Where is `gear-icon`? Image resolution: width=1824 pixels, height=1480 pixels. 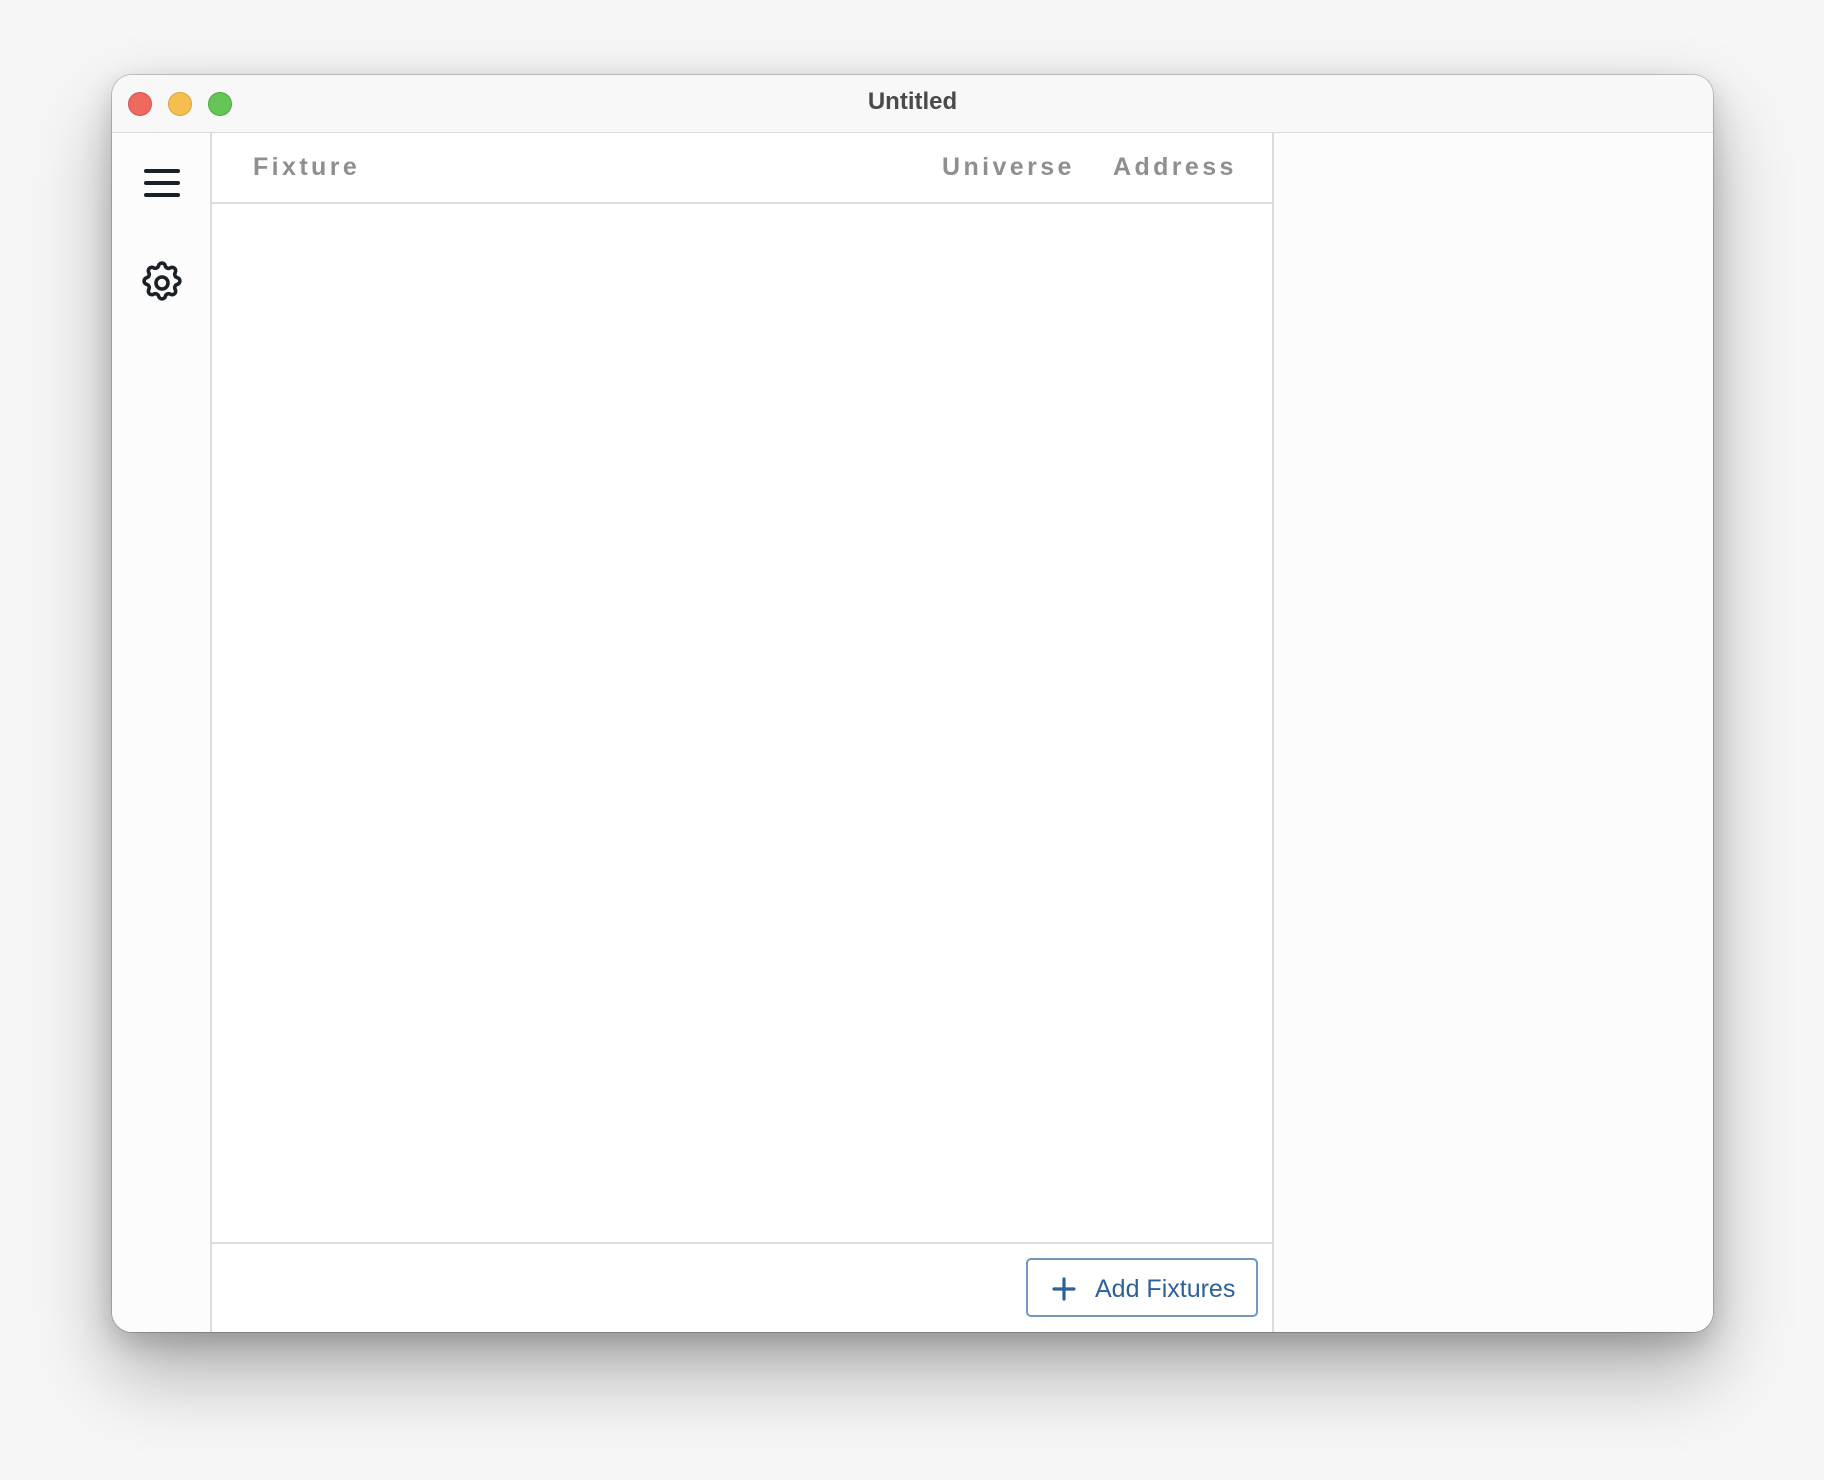 gear-icon is located at coordinates (162, 281).